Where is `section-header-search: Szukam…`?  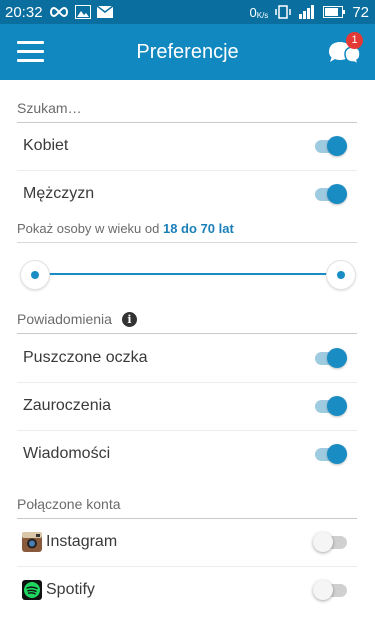 section-header-search: Szukam… is located at coordinates (187, 111).